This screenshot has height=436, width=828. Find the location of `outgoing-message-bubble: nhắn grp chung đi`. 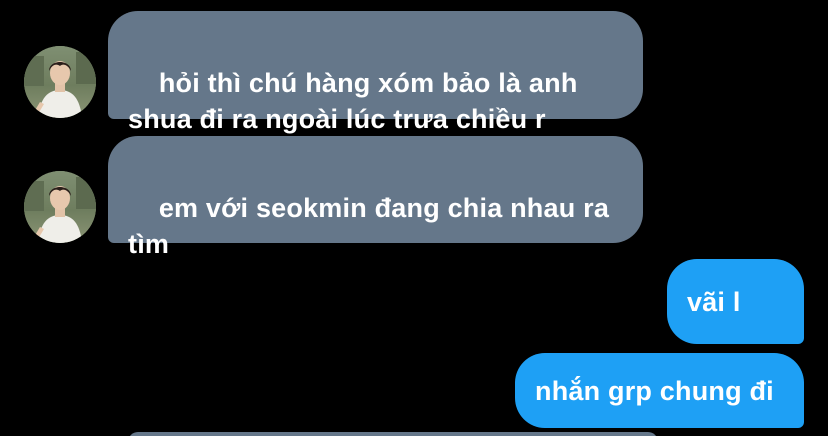

outgoing-message-bubble: nhắn grp chung đi is located at coordinates (659, 390).